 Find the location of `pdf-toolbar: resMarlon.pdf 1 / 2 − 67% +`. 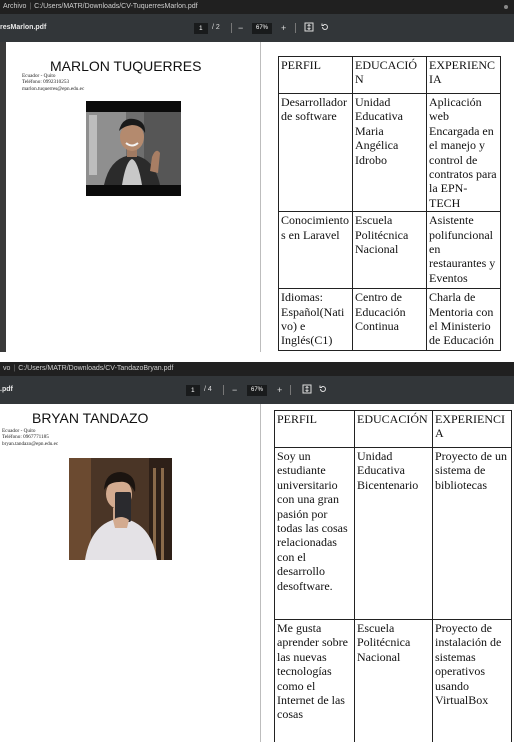

pdf-toolbar: resMarlon.pdf 1 / 2 − 67% + is located at coordinates (257, 28).